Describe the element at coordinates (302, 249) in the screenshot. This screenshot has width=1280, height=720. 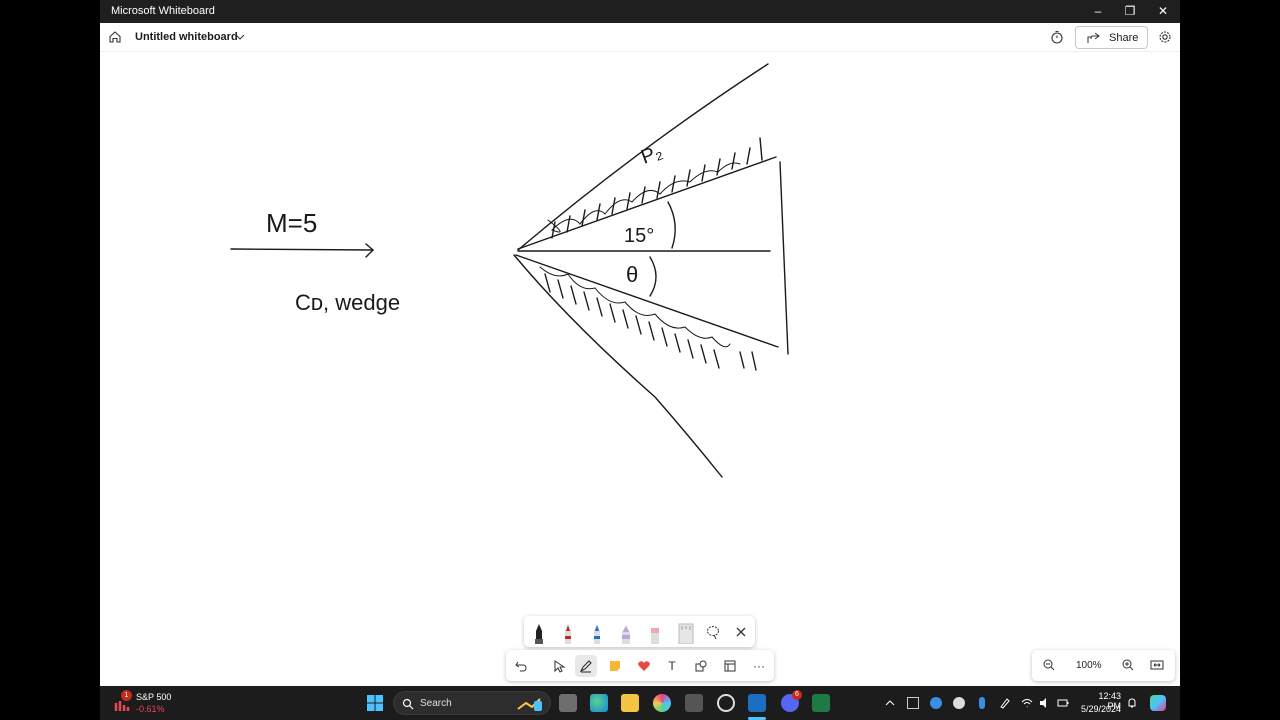
I see `flow-arrow` at that location.